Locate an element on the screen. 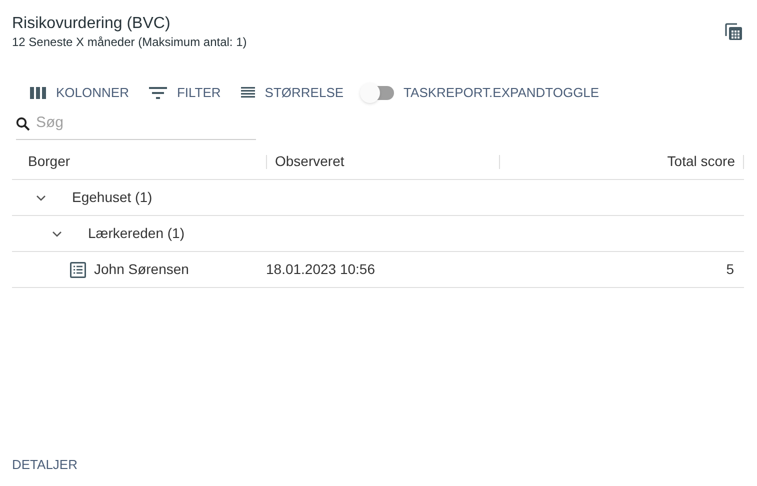  filter-icon is located at coordinates (157, 93).